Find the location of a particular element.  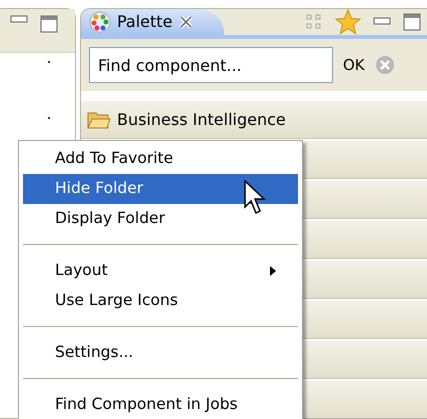

menu-item: Hide Folder is located at coordinates (160, 189).